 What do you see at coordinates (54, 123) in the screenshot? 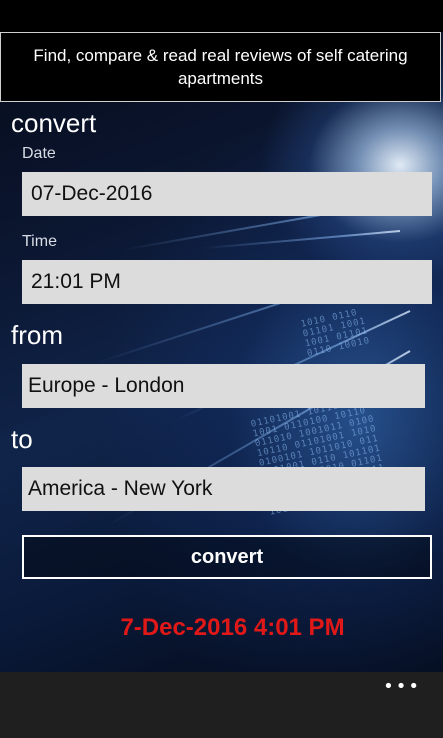
I see `page-title: convert` at bounding box center [54, 123].